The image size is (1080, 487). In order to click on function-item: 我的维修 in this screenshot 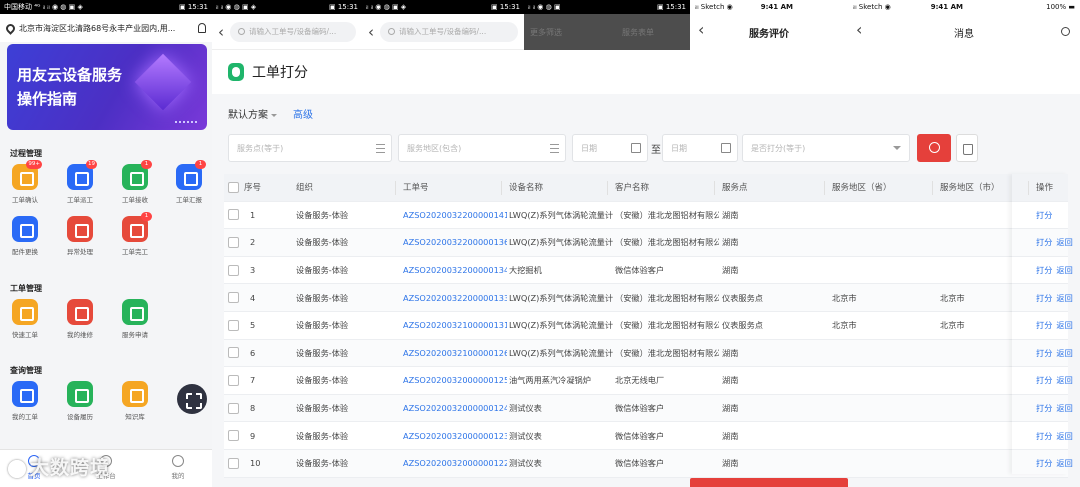, I will do `click(80, 319)`.